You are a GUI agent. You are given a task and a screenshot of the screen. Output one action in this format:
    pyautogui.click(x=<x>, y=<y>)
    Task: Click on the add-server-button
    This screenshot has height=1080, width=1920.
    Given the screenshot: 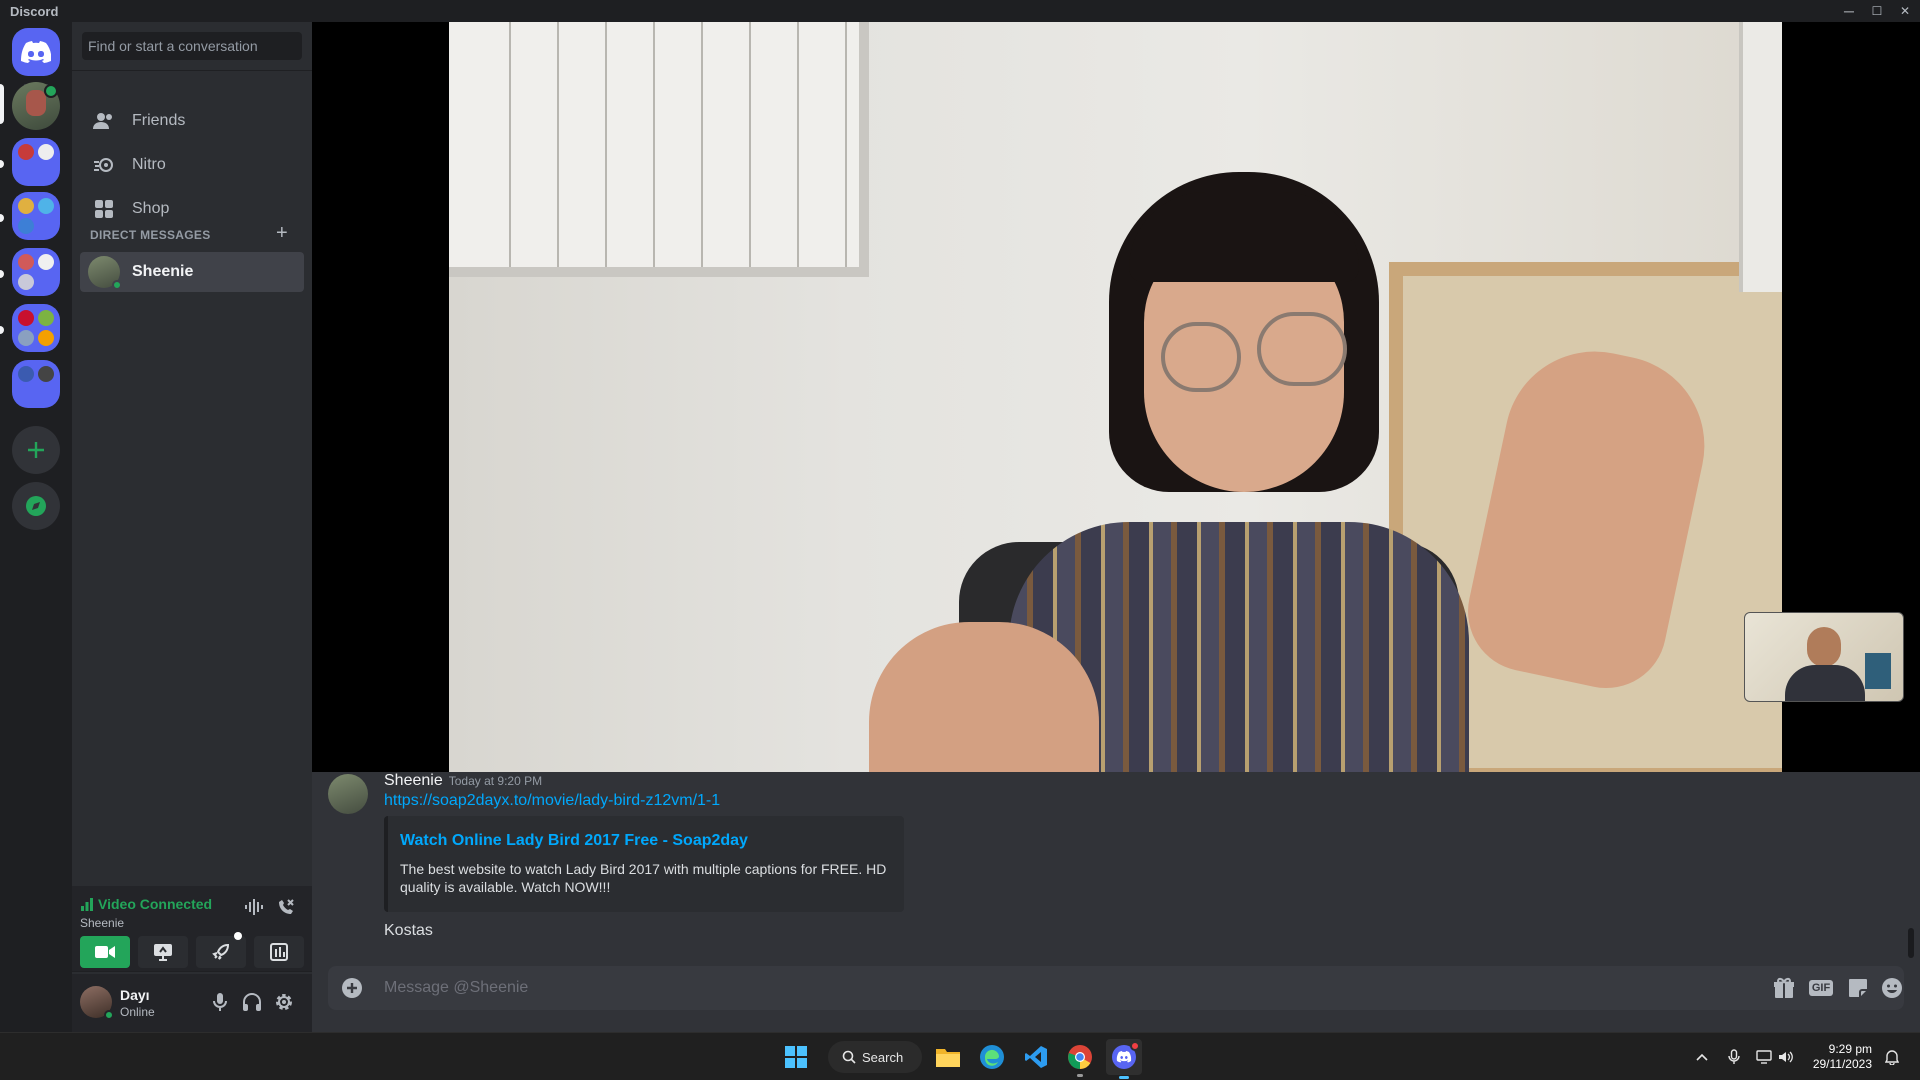 What is the action you would take?
    pyautogui.click(x=36, y=450)
    